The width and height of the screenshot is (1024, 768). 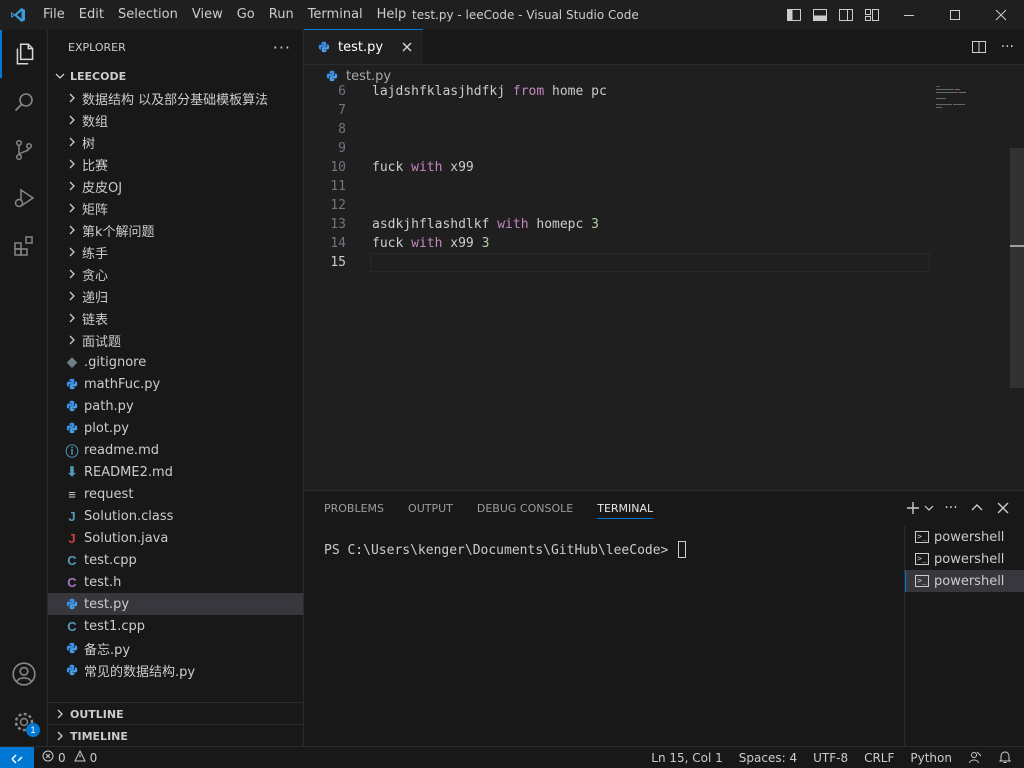 What do you see at coordinates (175, 274) in the screenshot?
I see `folder-item: 贪心` at bounding box center [175, 274].